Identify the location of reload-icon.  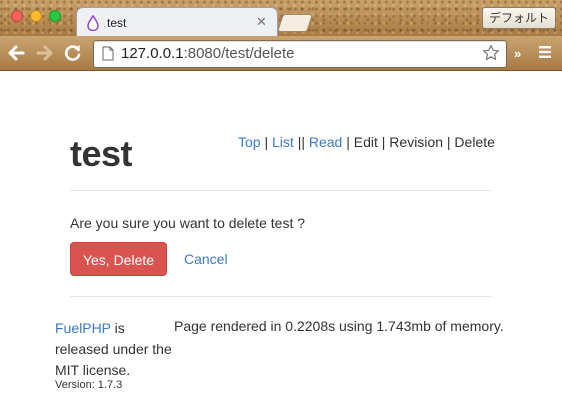
(73, 53).